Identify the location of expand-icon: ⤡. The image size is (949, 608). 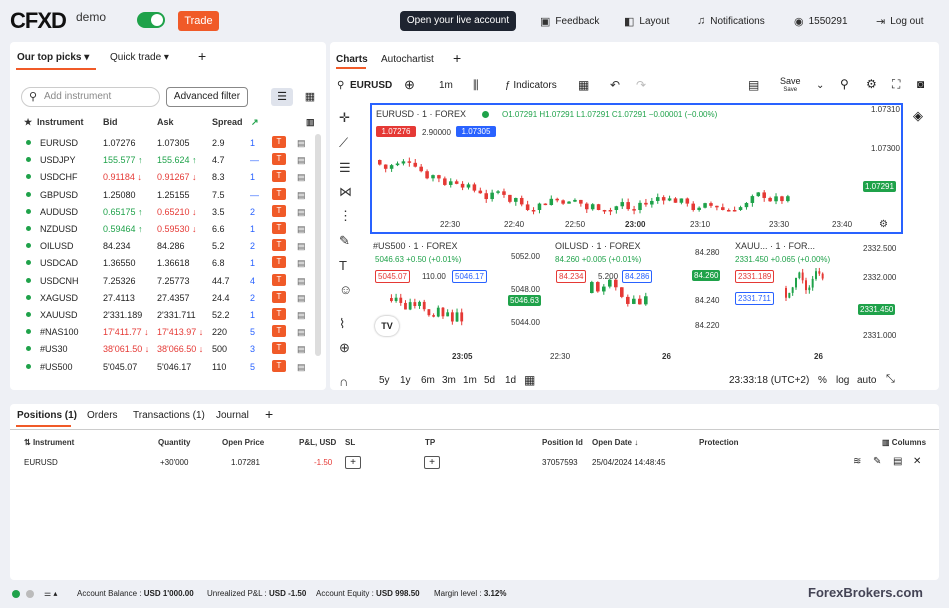
(890, 379).